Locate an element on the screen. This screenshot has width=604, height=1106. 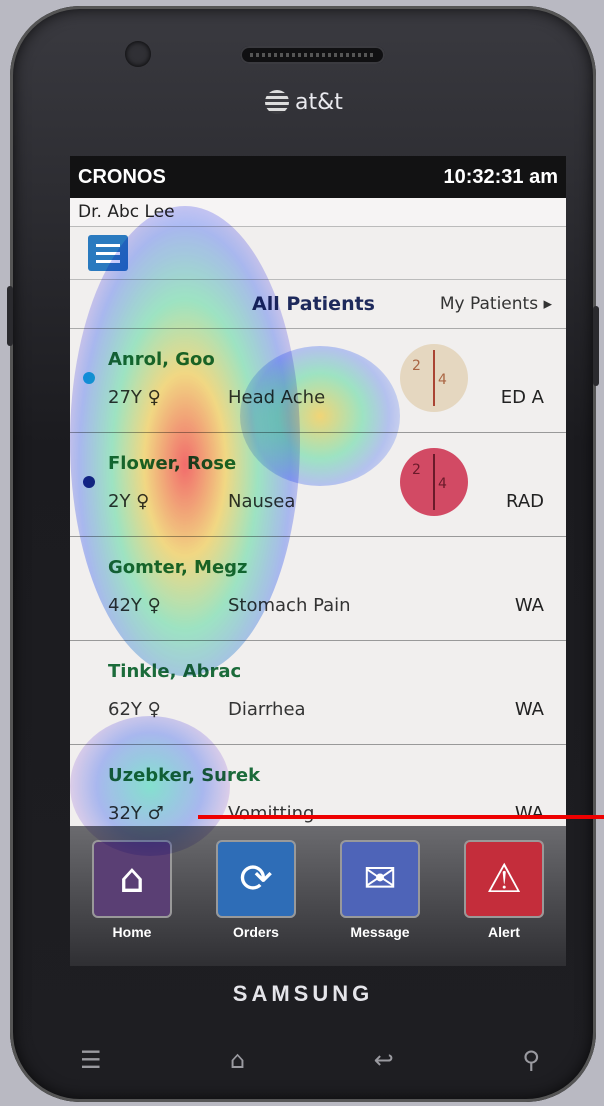
tab-all-patients: All Patients is located at coordinates (313, 304).